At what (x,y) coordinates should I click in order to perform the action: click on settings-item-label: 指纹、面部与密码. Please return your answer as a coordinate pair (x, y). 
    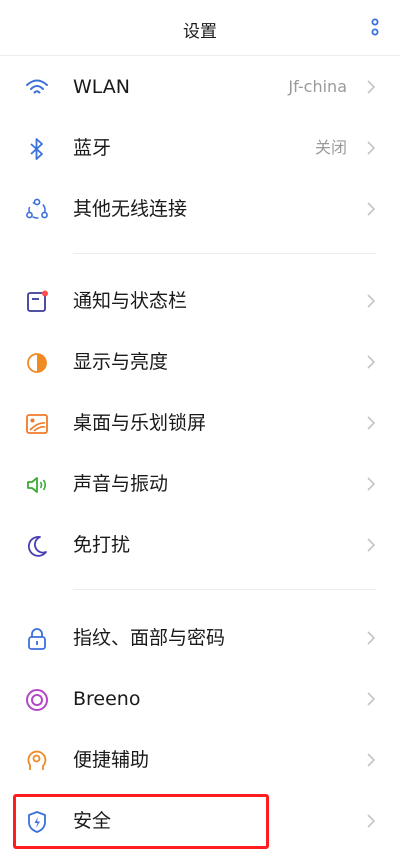
    Looking at the image, I should click on (149, 638).